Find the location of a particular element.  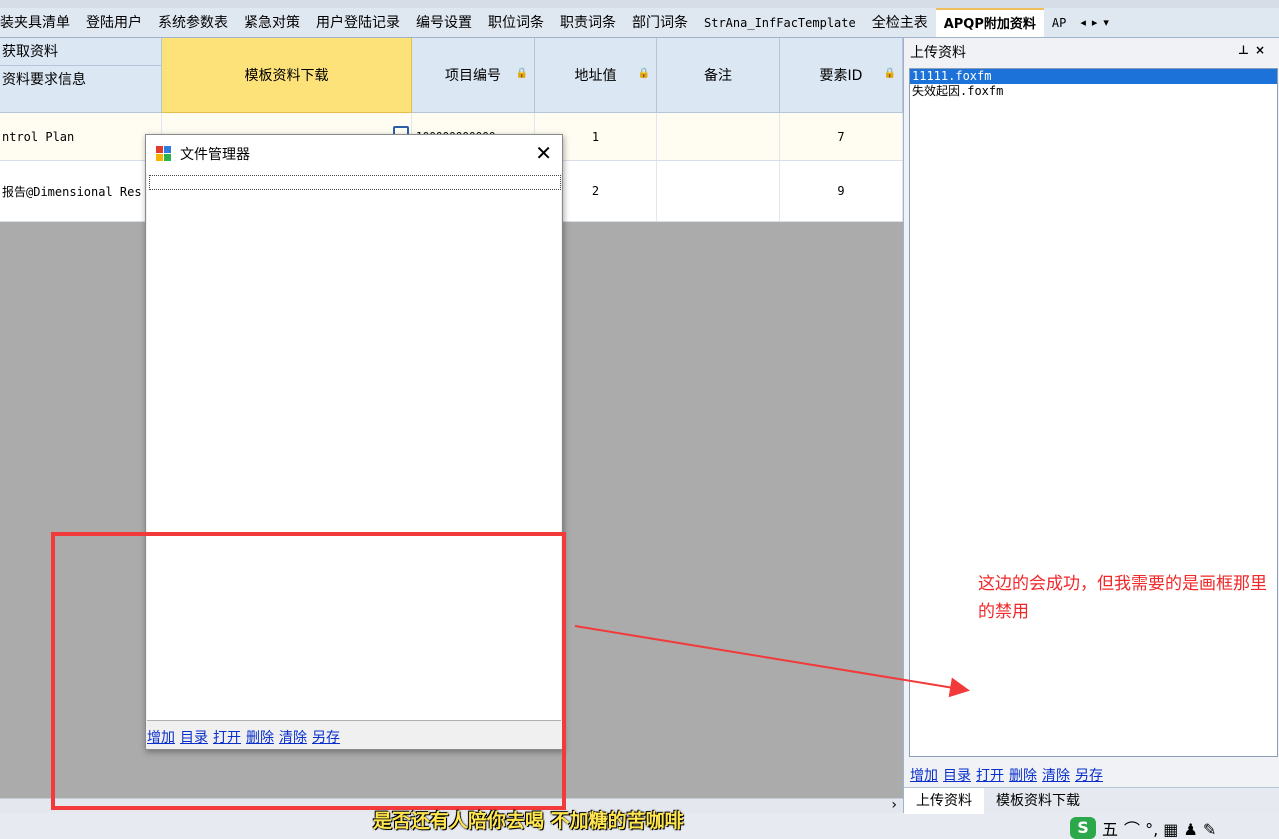

annotation-arrow is located at coordinates (772, 661).